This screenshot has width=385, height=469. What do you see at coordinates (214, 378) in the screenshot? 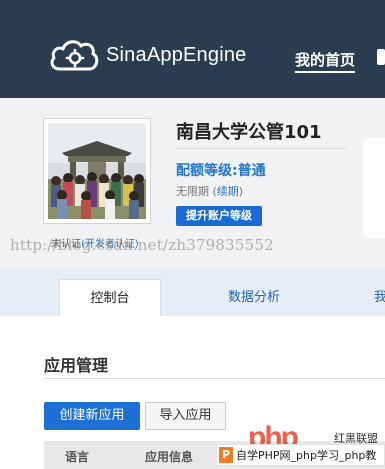
I see `section-divider` at bounding box center [214, 378].